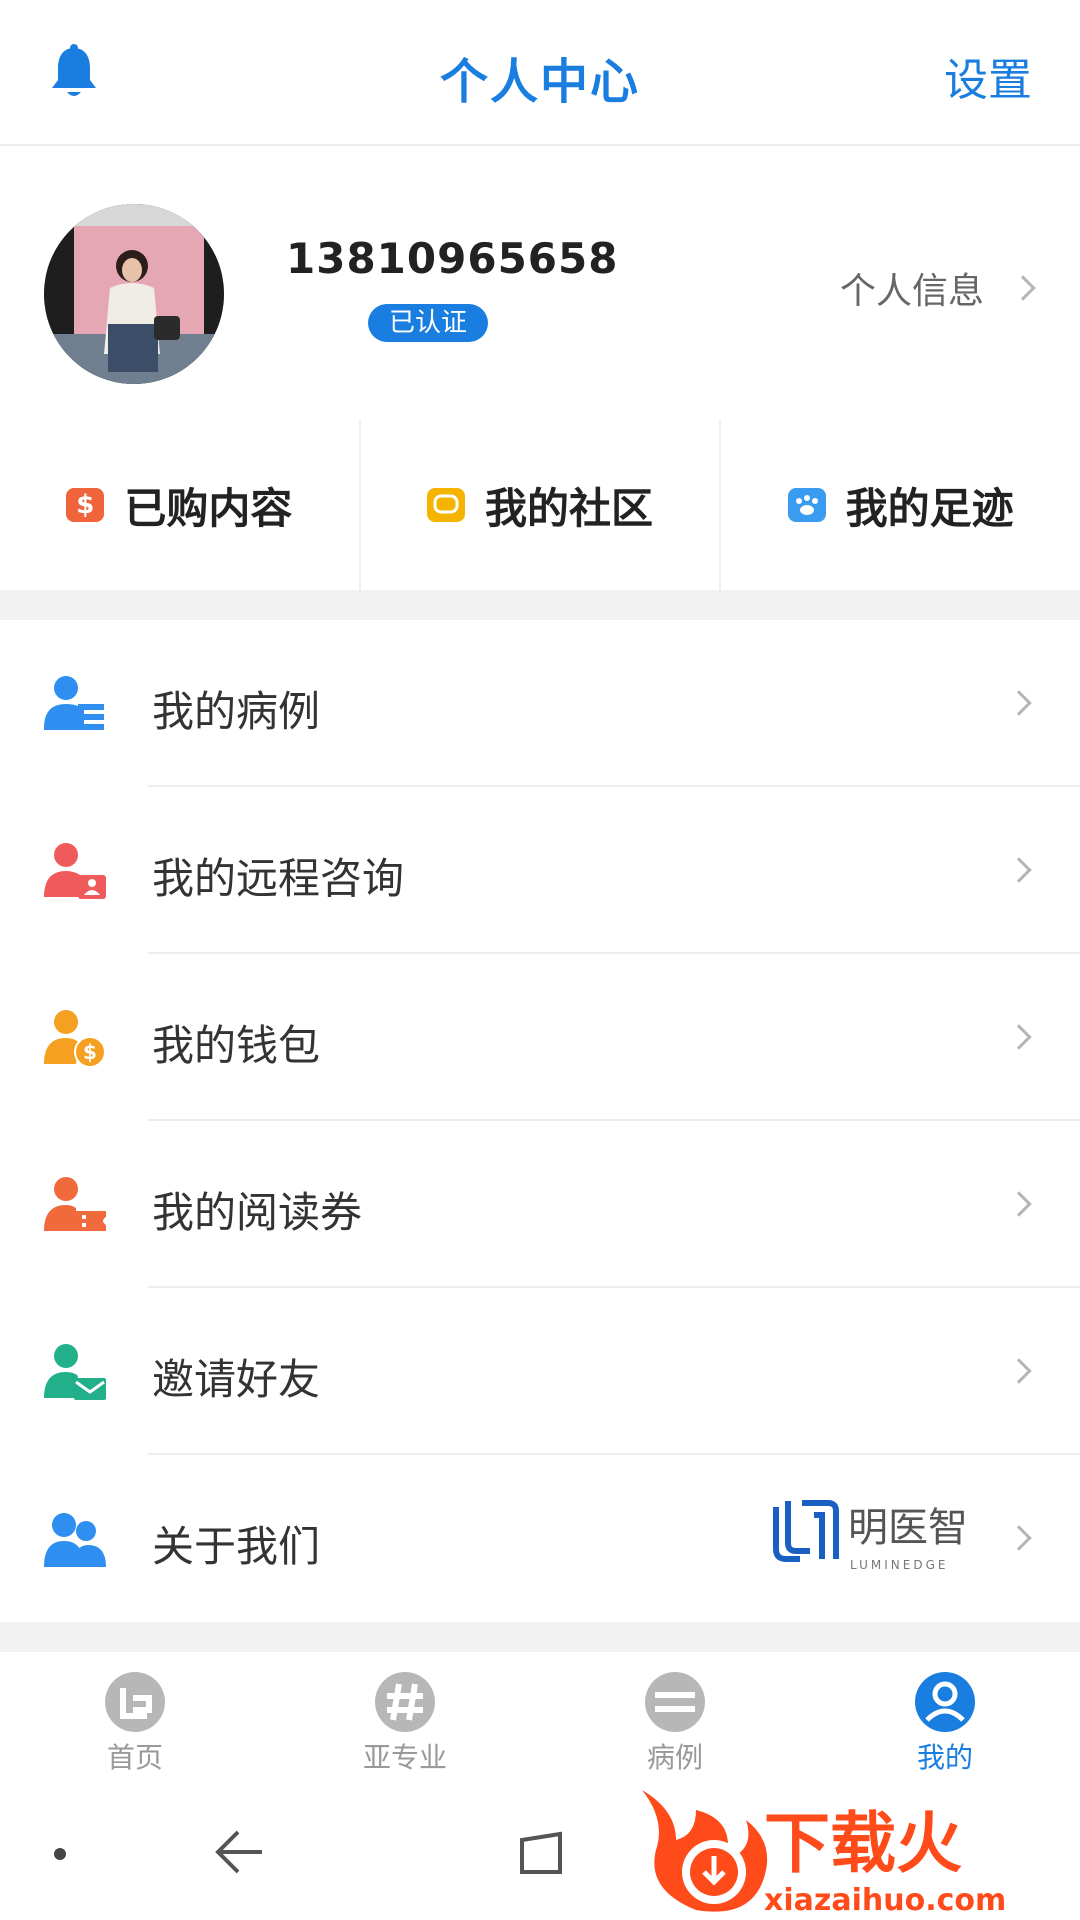 This screenshot has height=1920, width=1080. What do you see at coordinates (257, 1212) in the screenshot?
I see `menu-item-label: 我的阅读券` at bounding box center [257, 1212].